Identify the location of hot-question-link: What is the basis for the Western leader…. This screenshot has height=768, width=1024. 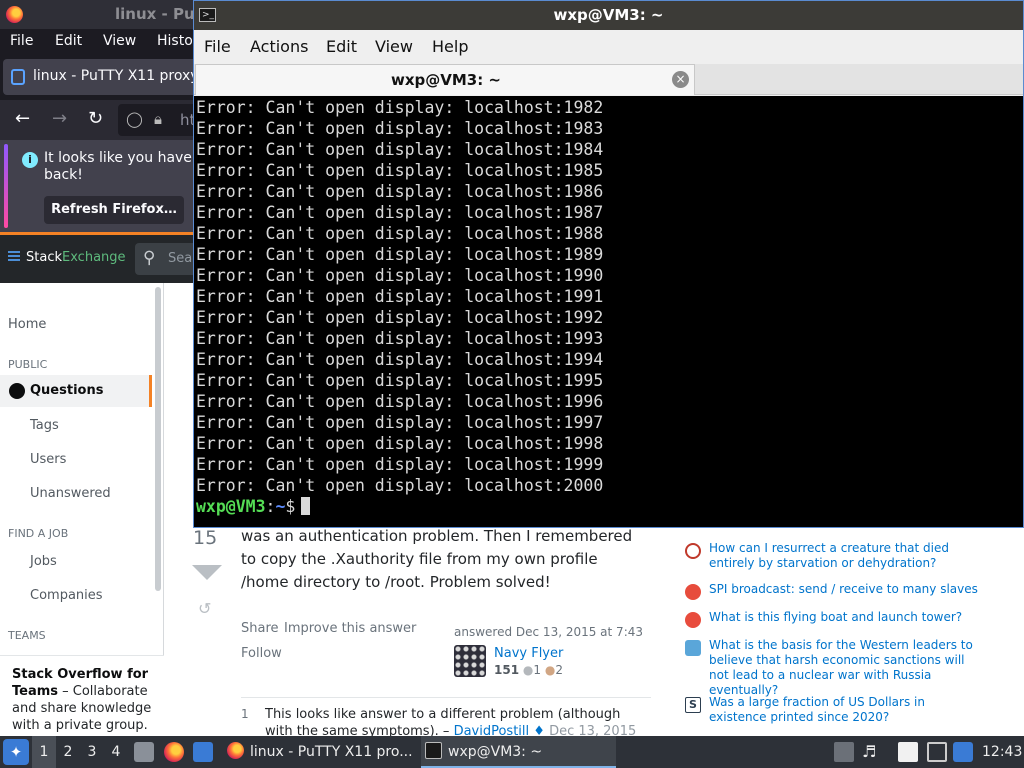
(847, 668).